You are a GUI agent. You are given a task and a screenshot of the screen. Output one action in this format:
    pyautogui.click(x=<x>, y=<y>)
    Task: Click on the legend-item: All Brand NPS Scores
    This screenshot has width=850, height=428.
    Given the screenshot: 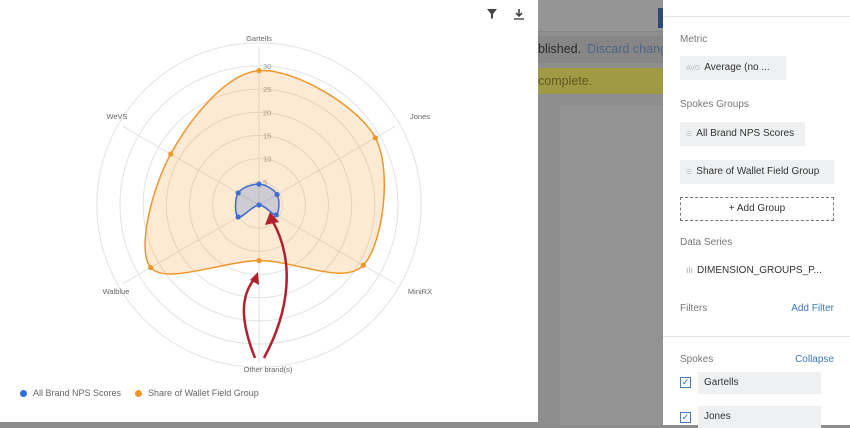 What is the action you would take?
    pyautogui.click(x=70, y=393)
    